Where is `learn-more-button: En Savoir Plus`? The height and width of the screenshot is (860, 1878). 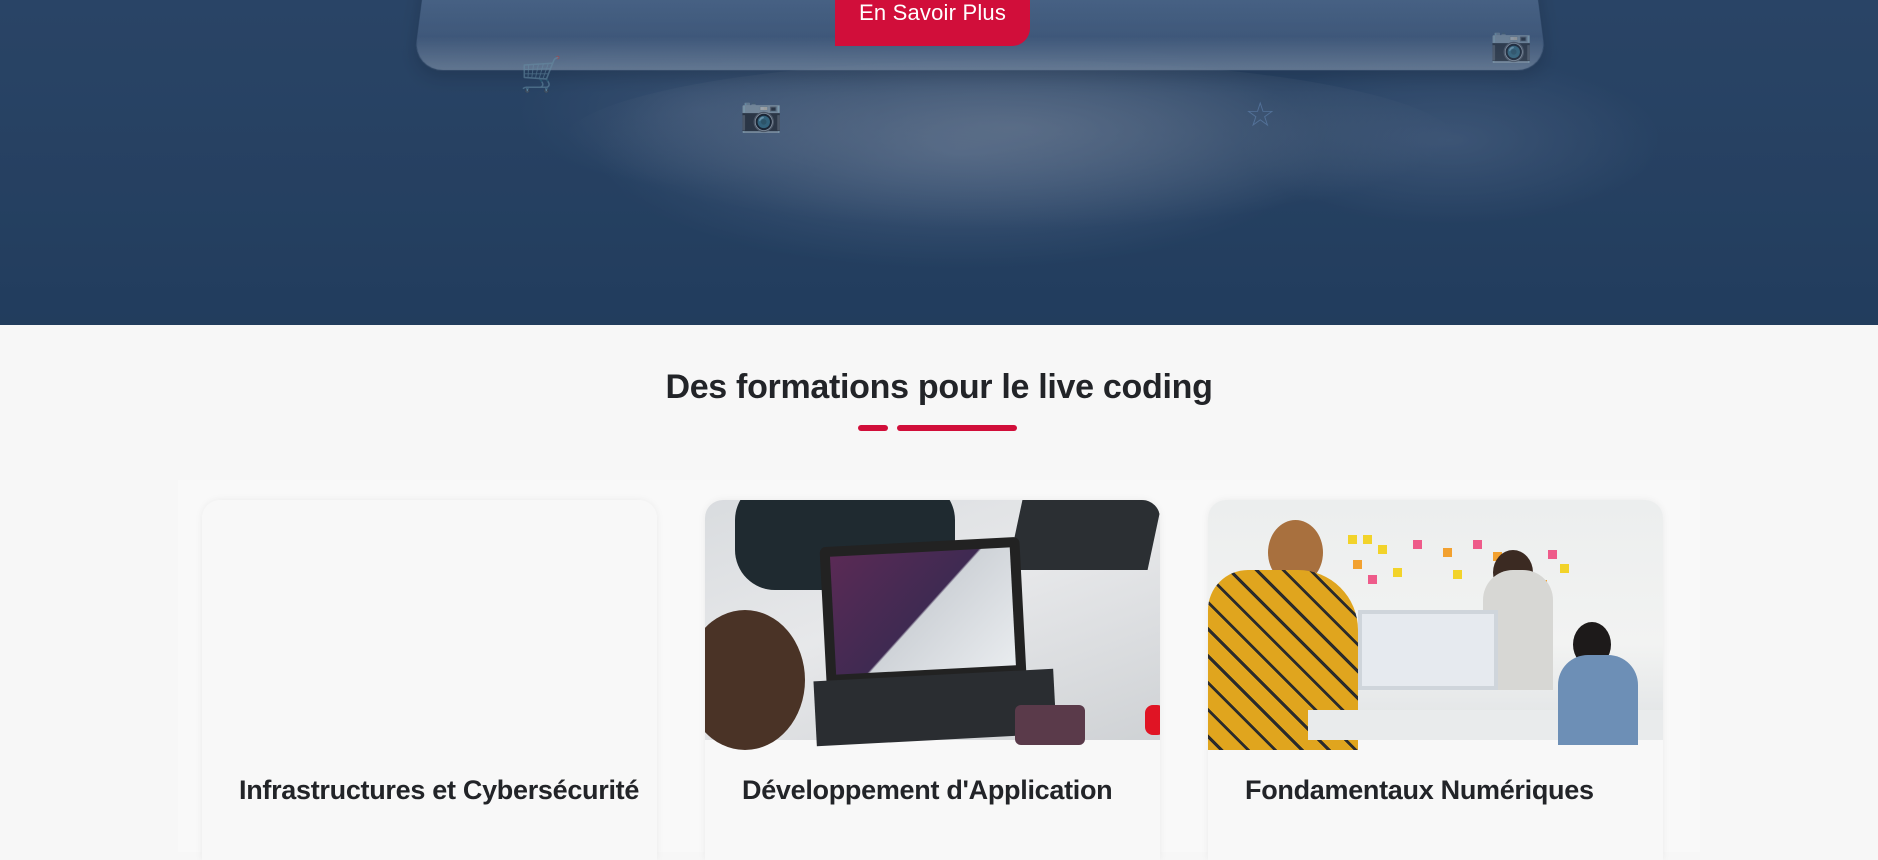 learn-more-button: En Savoir Plus is located at coordinates (932, 23).